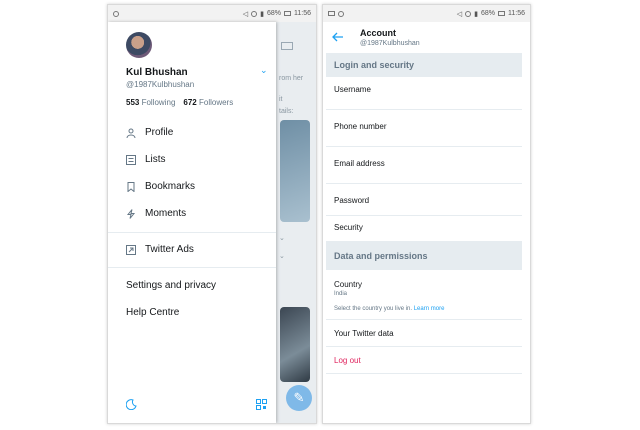  I want to click on learn-more-link: Learn more, so click(429, 309).